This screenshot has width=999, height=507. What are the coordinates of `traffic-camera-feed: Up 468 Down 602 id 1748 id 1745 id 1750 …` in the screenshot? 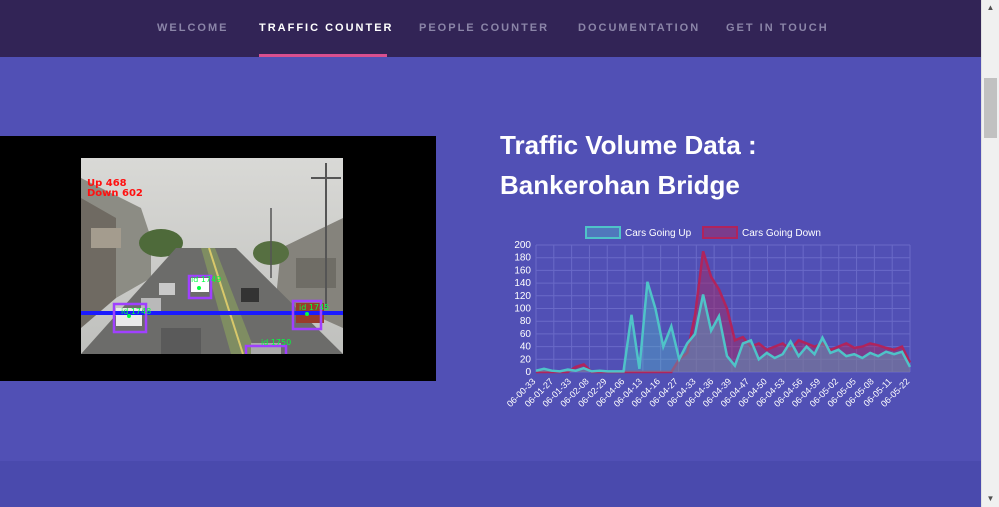 It's located at (212, 256).